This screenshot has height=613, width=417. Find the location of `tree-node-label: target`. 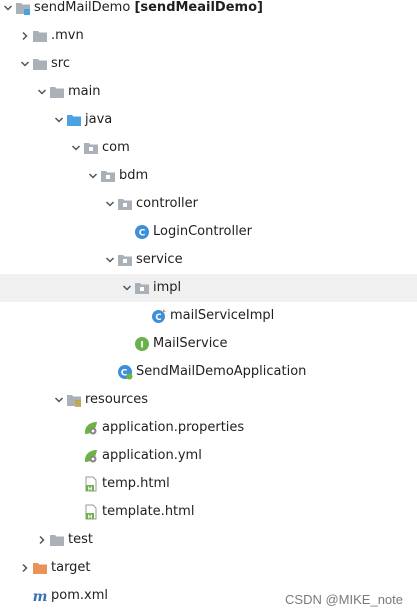

tree-node-label: target is located at coordinates (71, 567).